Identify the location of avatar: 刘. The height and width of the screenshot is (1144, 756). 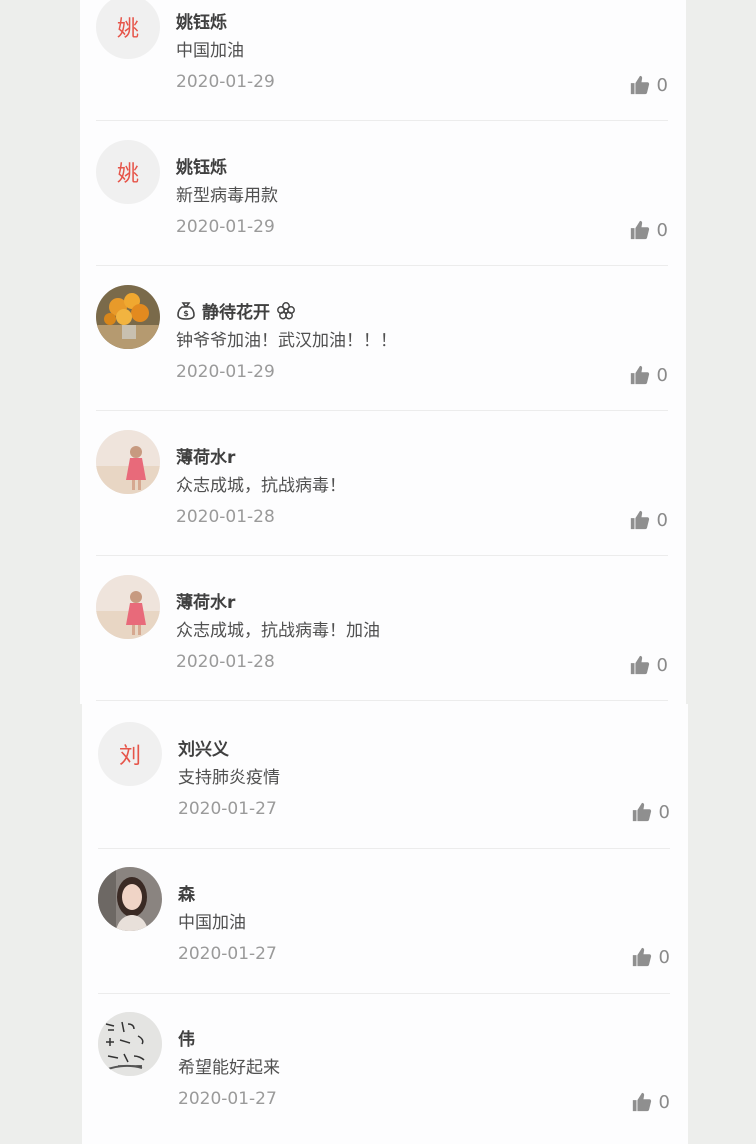
(130, 754).